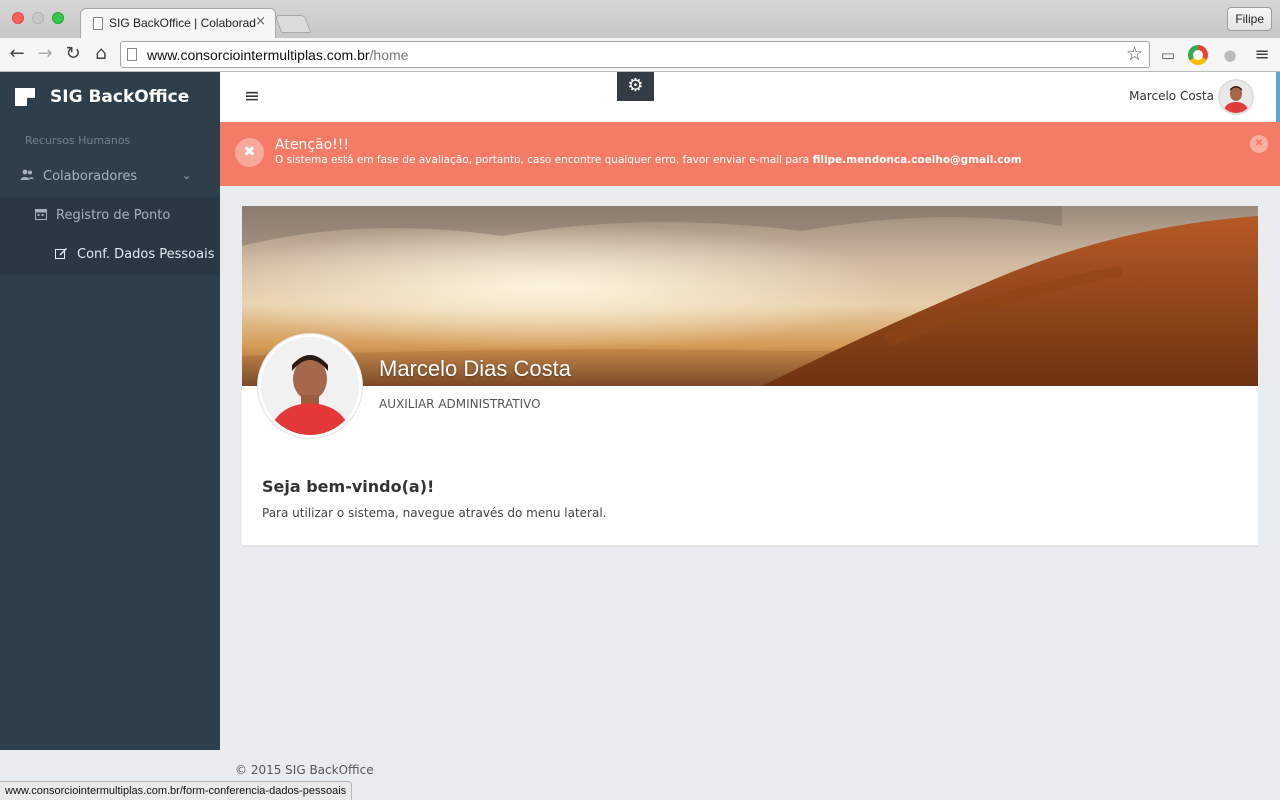  What do you see at coordinates (293, 24) in the screenshot?
I see `new-tab-button` at bounding box center [293, 24].